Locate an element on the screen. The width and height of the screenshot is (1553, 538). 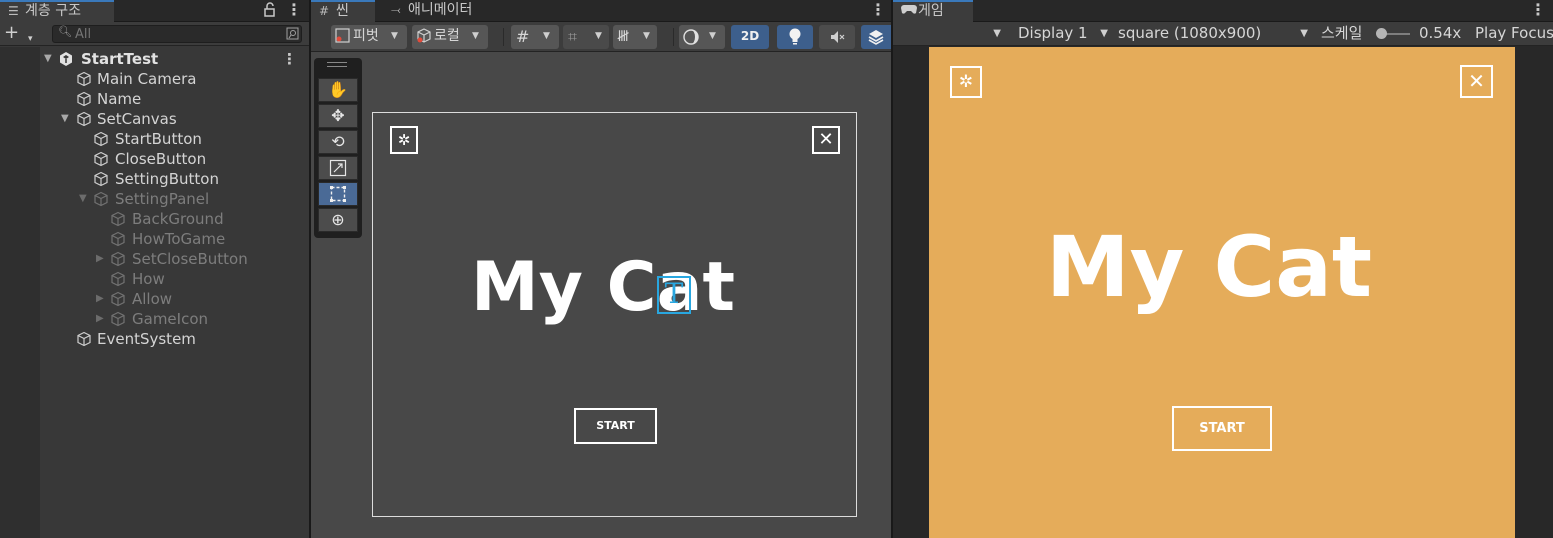
tree-item-label: SettingPanel is located at coordinates (162, 199).